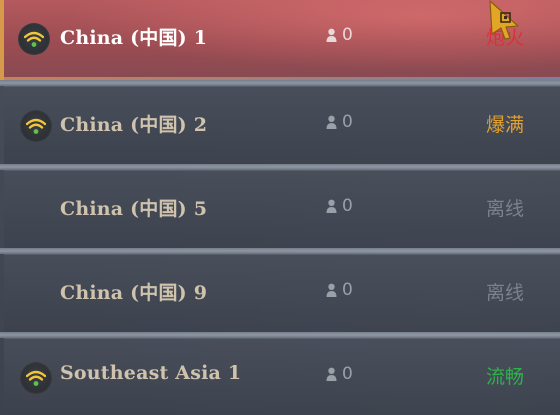 The width and height of the screenshot is (560, 415). Describe the element at coordinates (134, 209) in the screenshot. I see `server-name: China (中国) 5` at that location.